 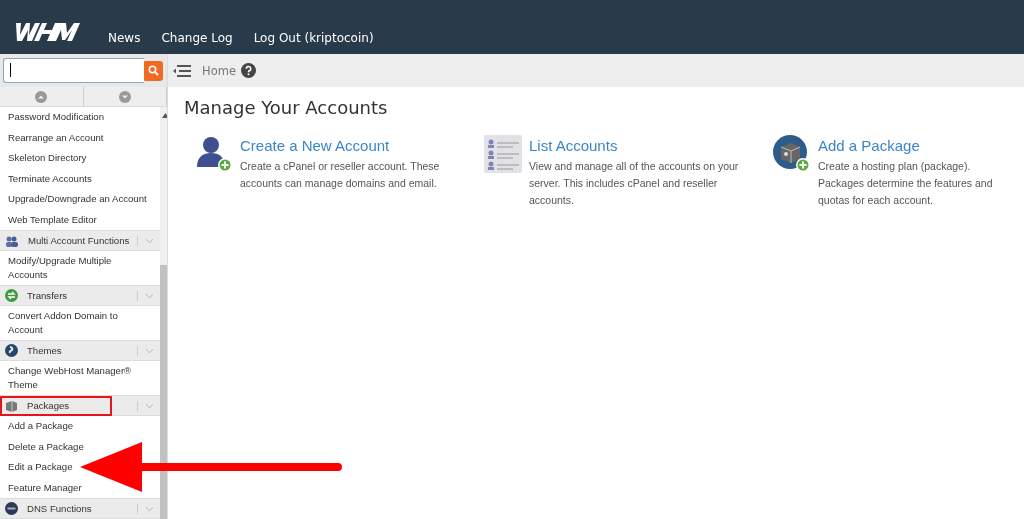 I want to click on menu-section: DNS Functions, so click(x=80, y=508).